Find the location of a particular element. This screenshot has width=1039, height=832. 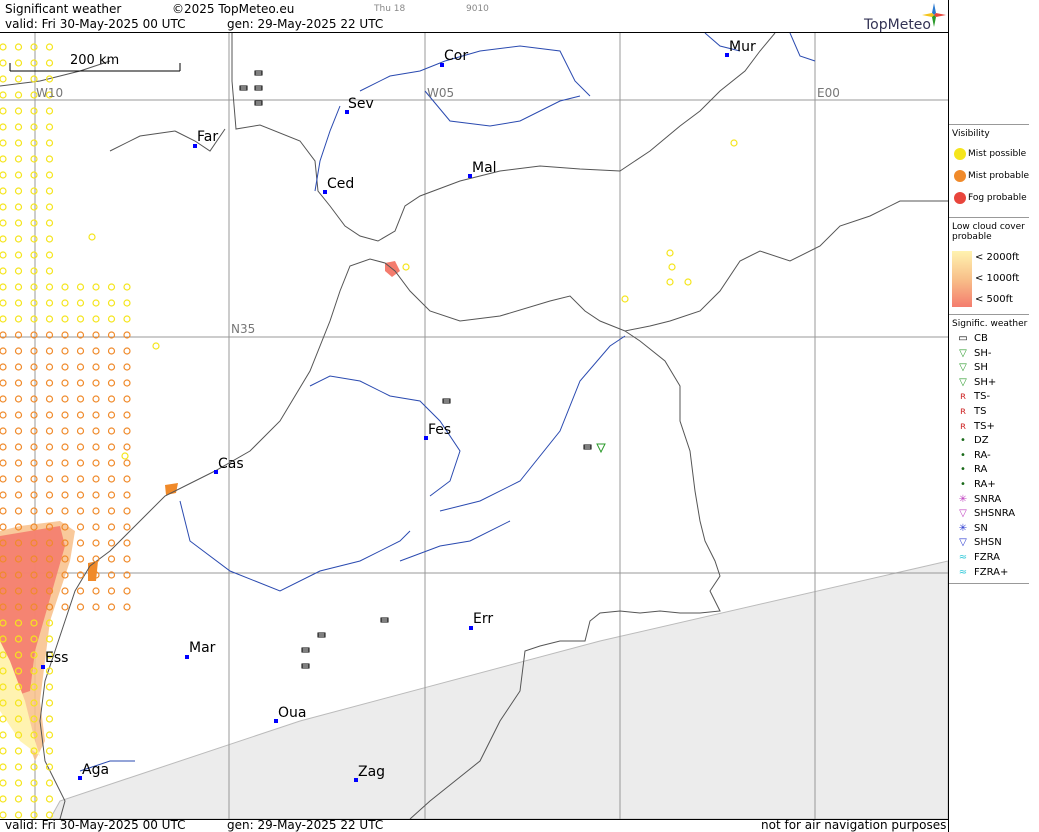

faint-code-label: 9010 is located at coordinates (477, 9).